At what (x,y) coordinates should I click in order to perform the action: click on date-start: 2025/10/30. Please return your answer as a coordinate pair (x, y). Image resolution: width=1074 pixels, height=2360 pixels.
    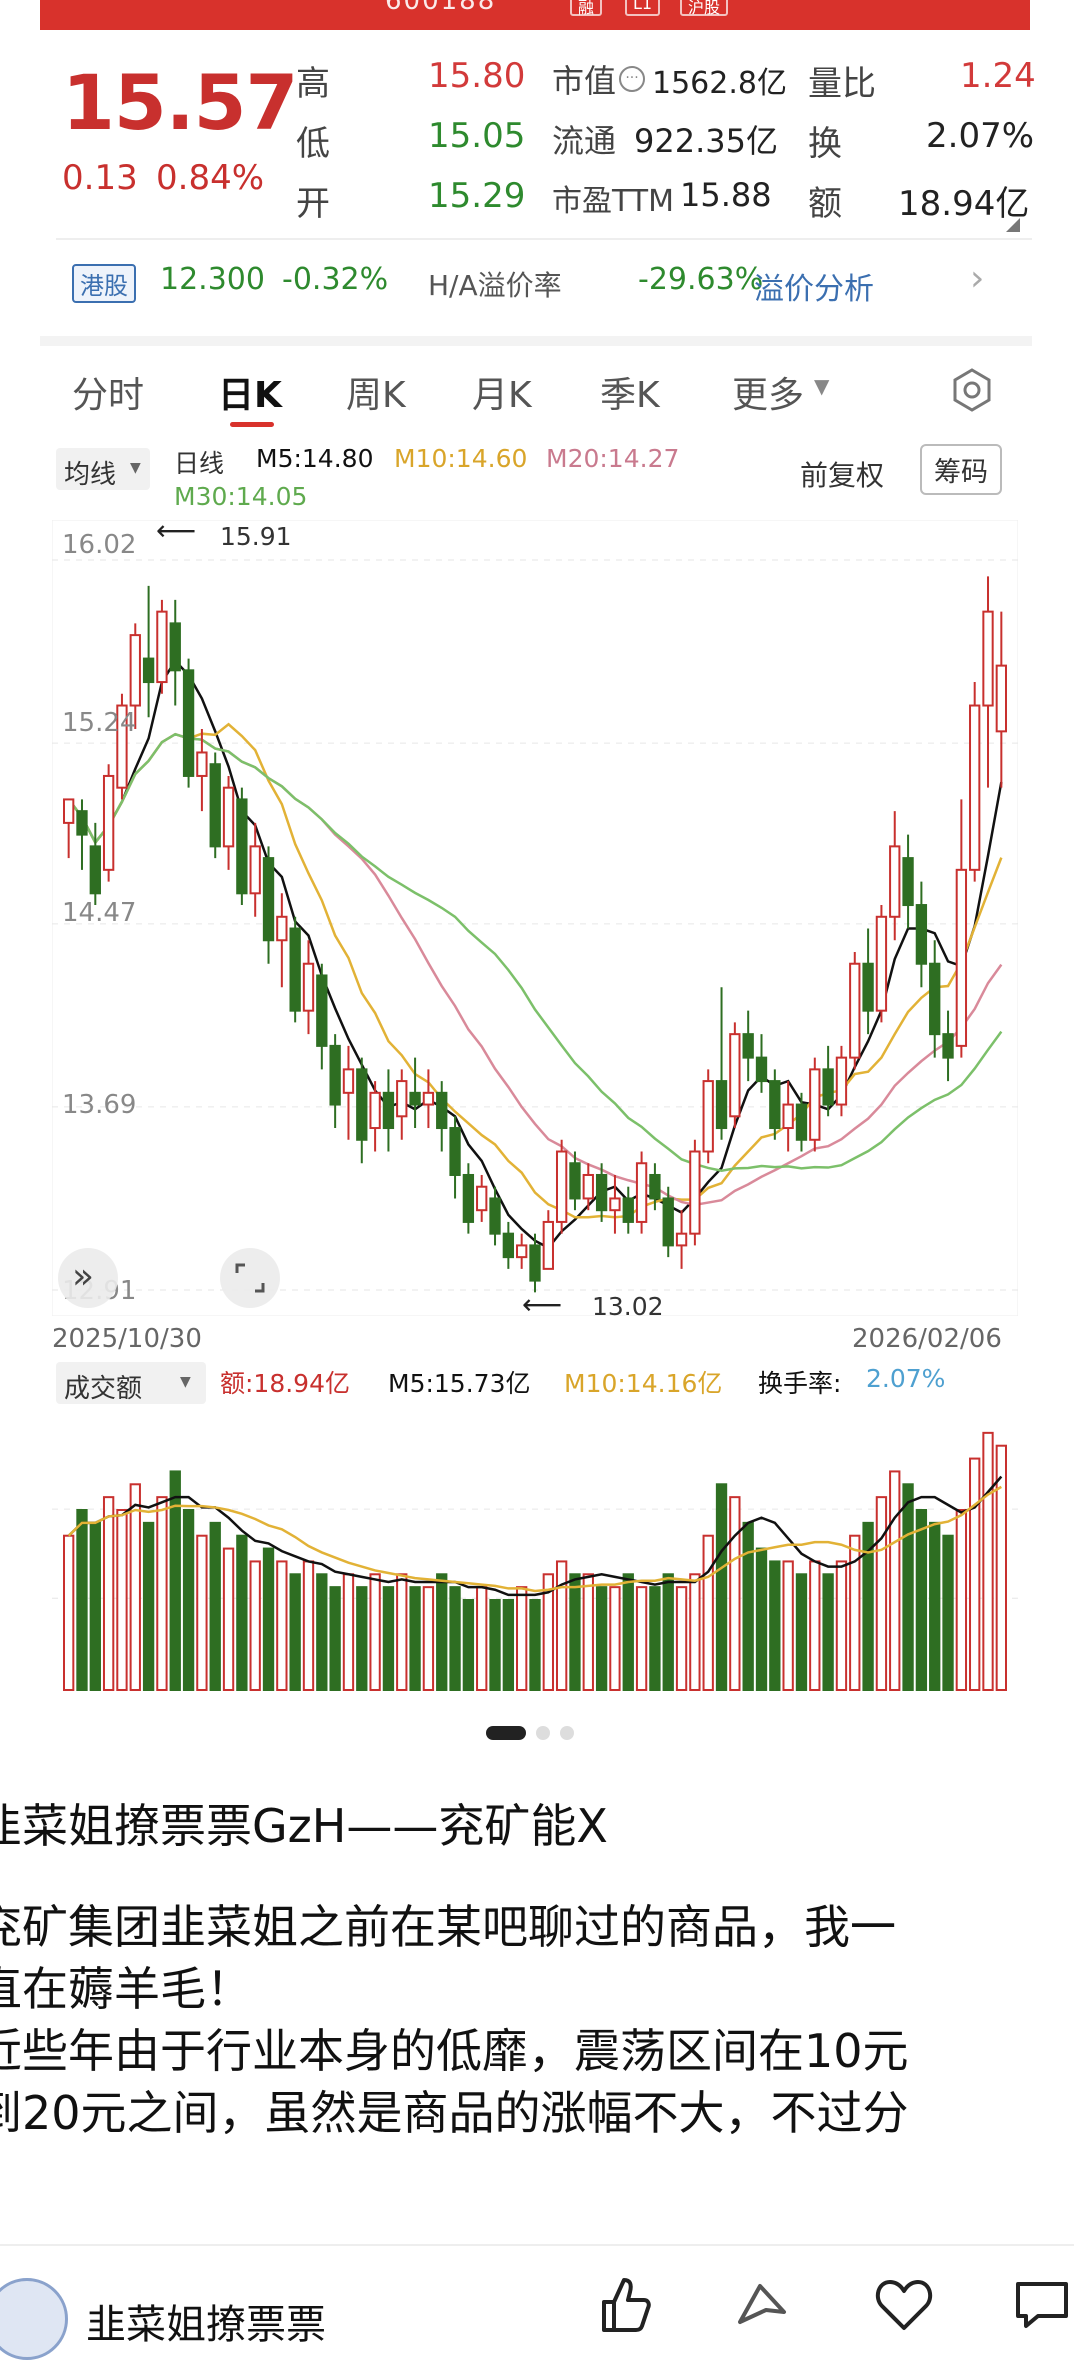
    Looking at the image, I should click on (127, 1339).